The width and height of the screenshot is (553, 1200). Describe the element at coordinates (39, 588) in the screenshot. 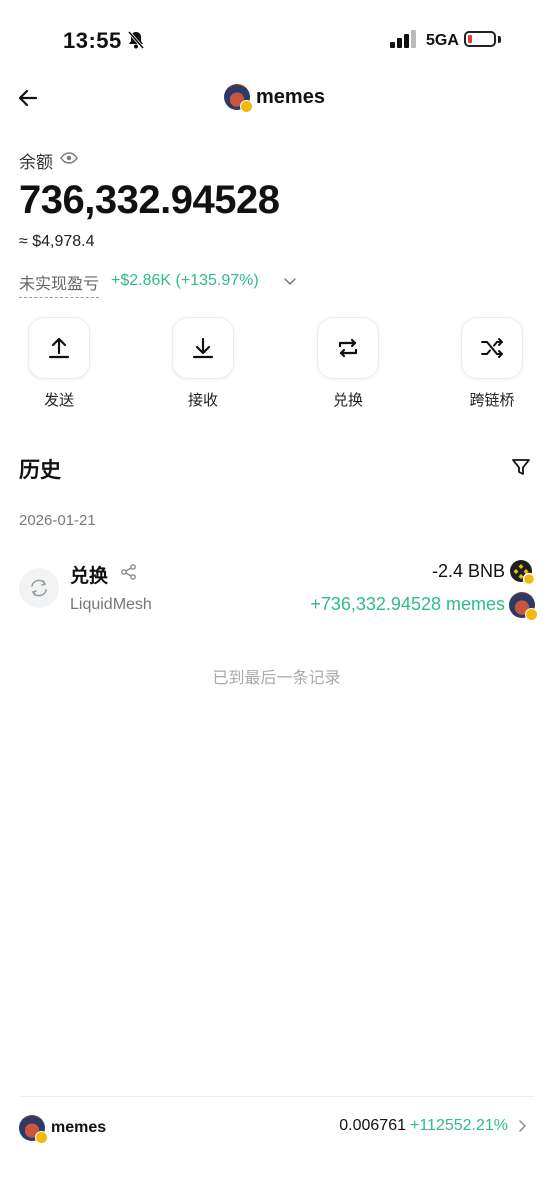

I see `swap-circle-icon` at that location.